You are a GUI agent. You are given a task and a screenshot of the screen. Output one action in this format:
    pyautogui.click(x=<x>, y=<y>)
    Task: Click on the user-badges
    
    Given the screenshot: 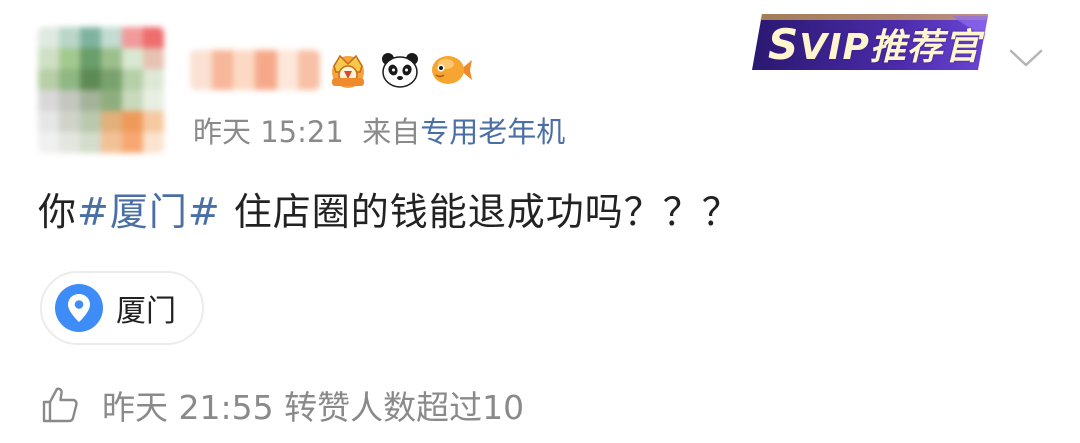 What is the action you would take?
    pyautogui.click(x=400, y=70)
    